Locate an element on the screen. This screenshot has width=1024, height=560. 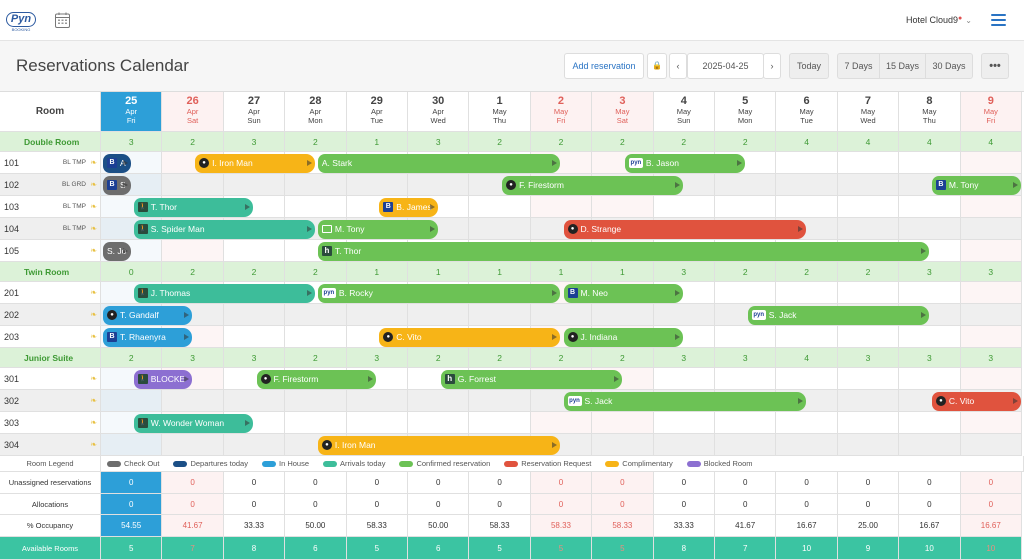
reservation-bar: A. Stark is located at coordinates (439, 163).